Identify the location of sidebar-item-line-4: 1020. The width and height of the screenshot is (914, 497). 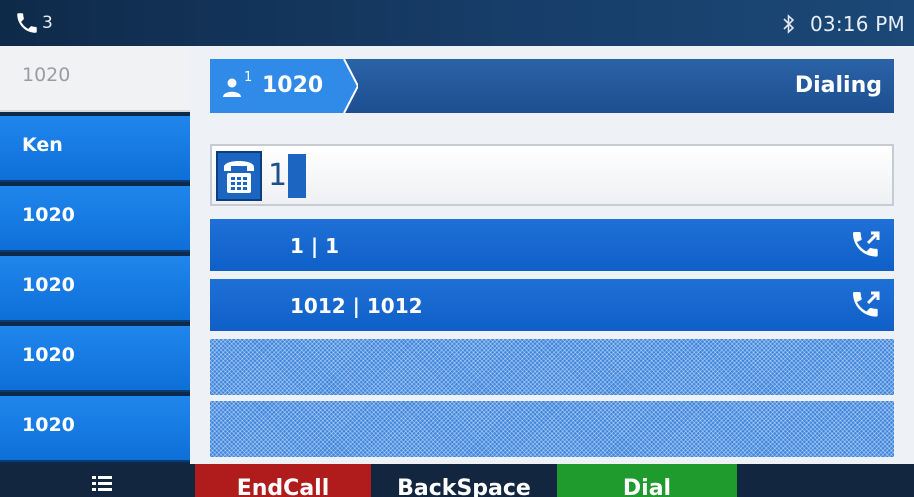
(95, 289).